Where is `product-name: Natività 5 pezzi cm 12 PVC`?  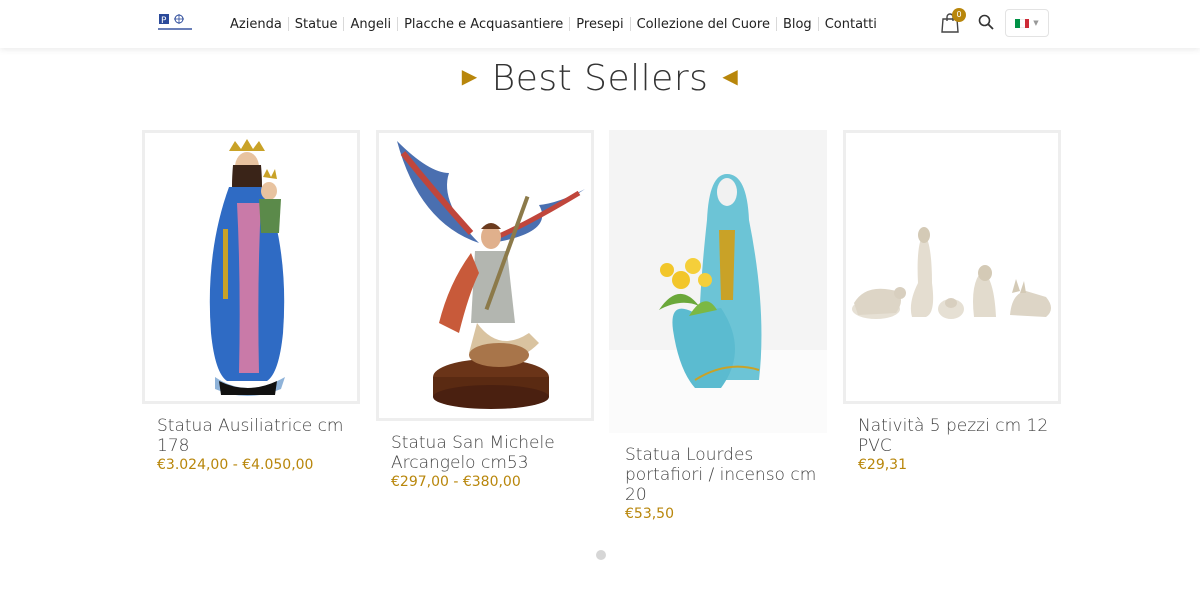 product-name: Natività 5 pezzi cm 12 PVC is located at coordinates (958, 436).